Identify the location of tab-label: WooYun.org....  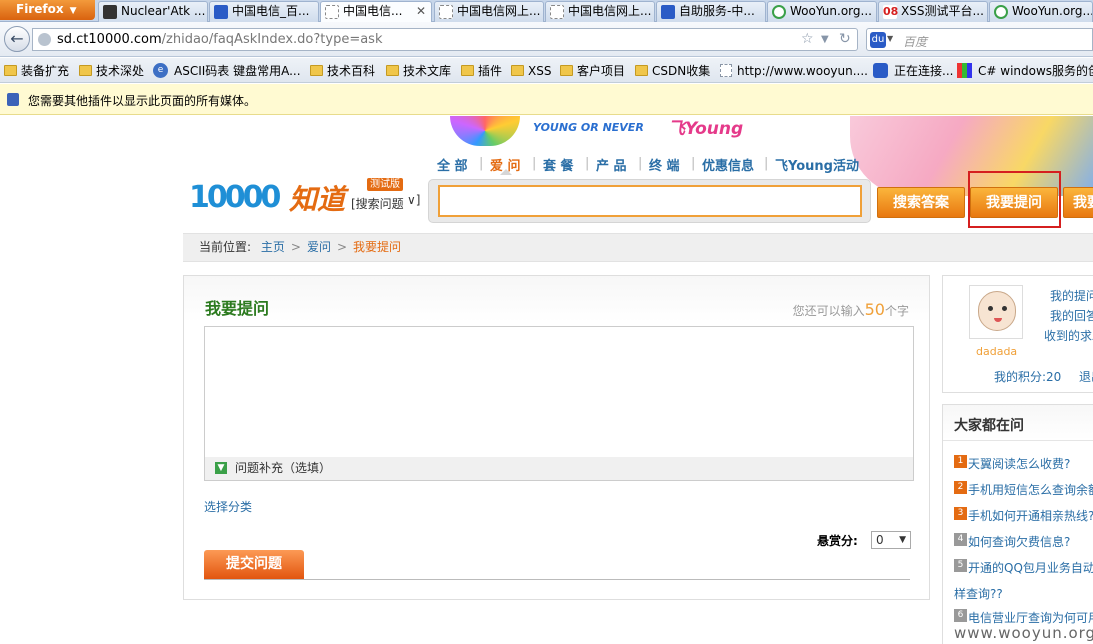
(1052, 11).